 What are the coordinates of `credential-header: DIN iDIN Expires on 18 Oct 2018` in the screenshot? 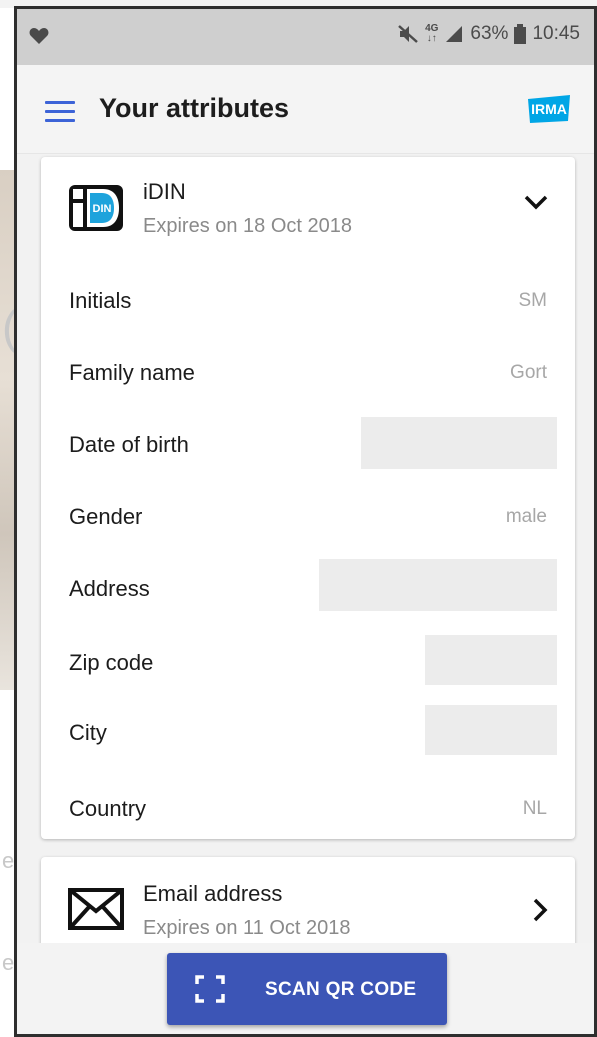 It's located at (308, 207).